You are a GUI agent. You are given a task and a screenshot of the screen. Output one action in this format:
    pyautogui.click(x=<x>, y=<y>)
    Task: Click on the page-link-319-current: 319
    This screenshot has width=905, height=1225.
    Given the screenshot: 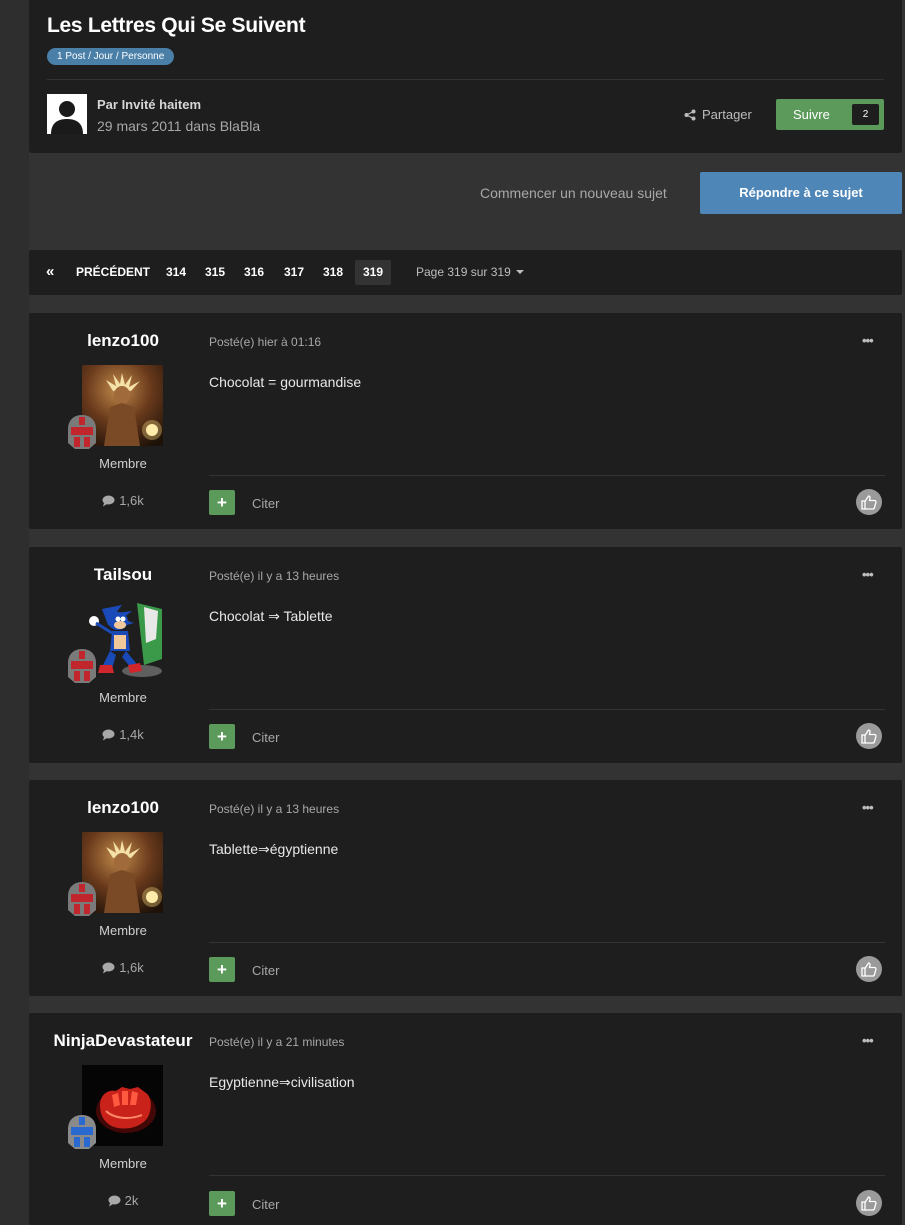 What is the action you would take?
    pyautogui.click(x=373, y=272)
    